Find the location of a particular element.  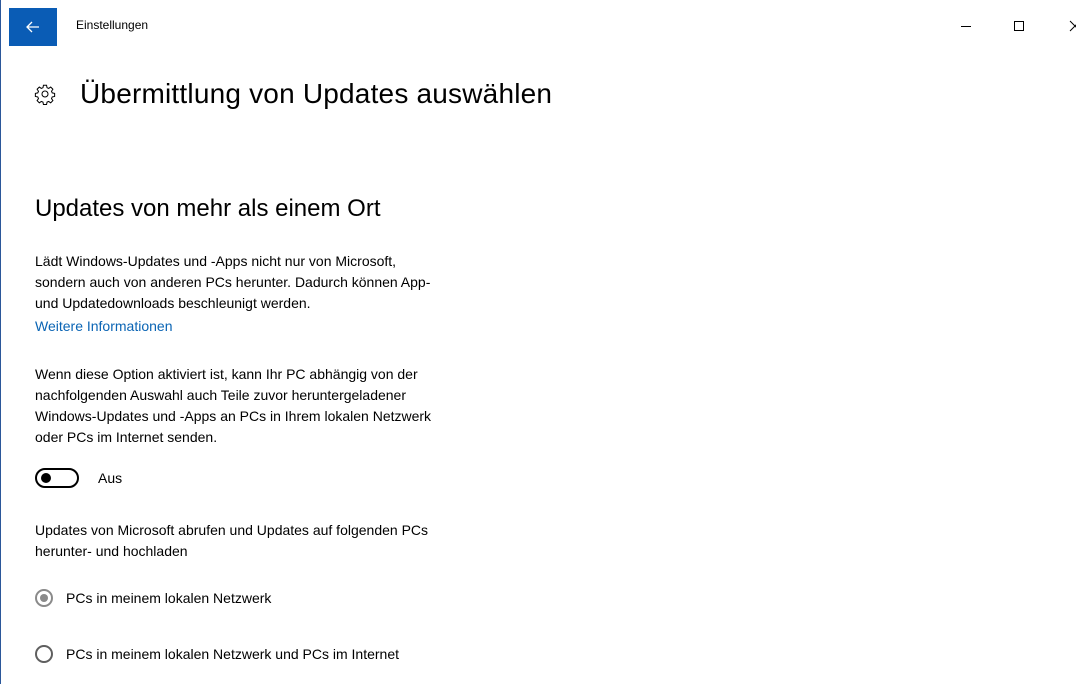

gear-icon is located at coordinates (45, 94).